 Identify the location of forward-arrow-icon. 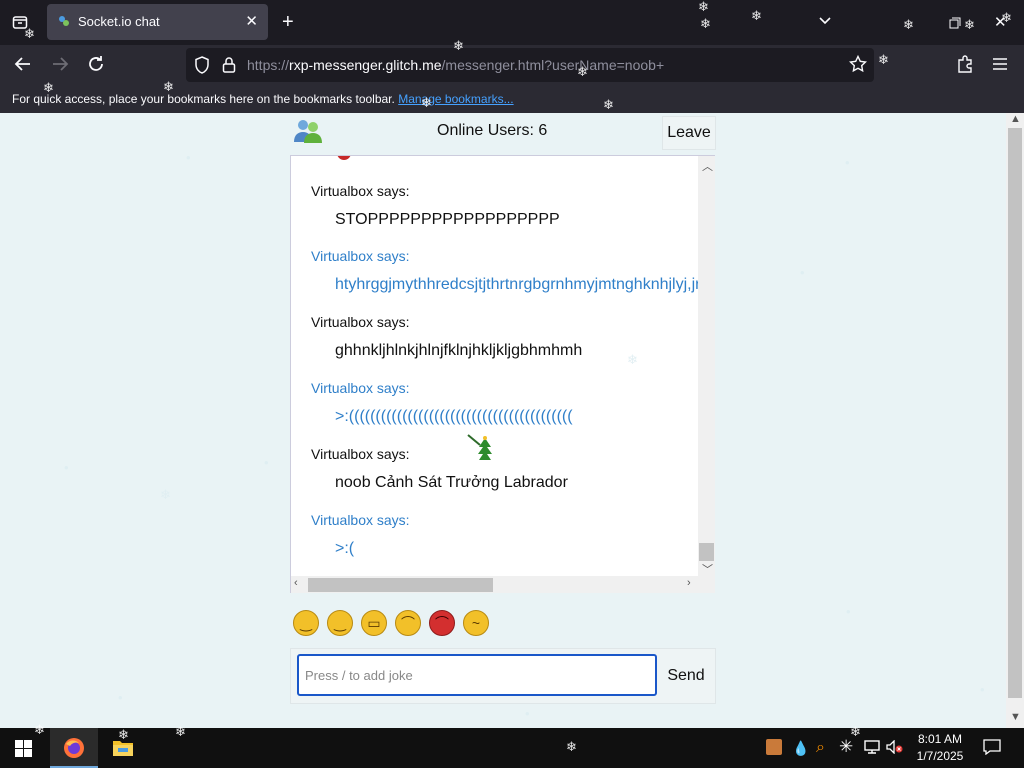
(60, 66).